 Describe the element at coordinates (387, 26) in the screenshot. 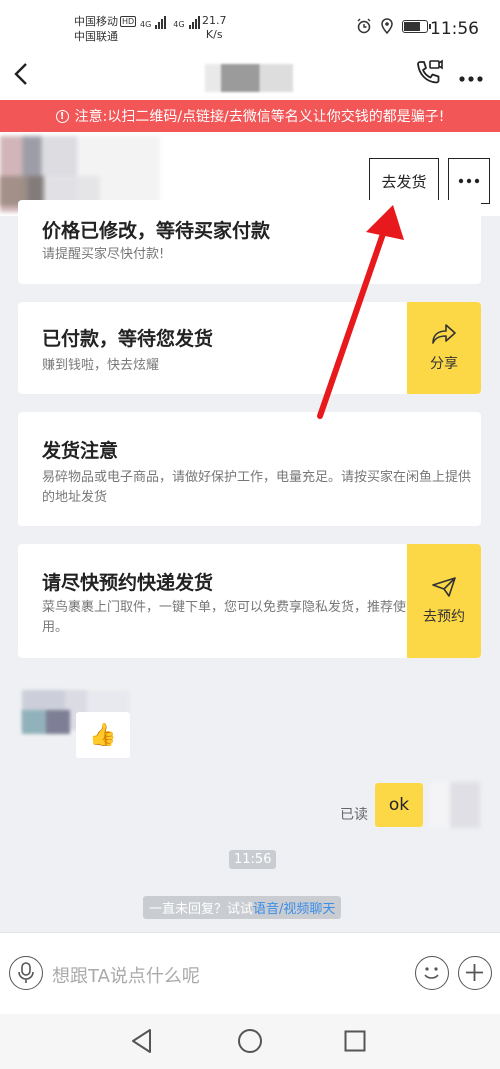

I see `location-icon` at that location.